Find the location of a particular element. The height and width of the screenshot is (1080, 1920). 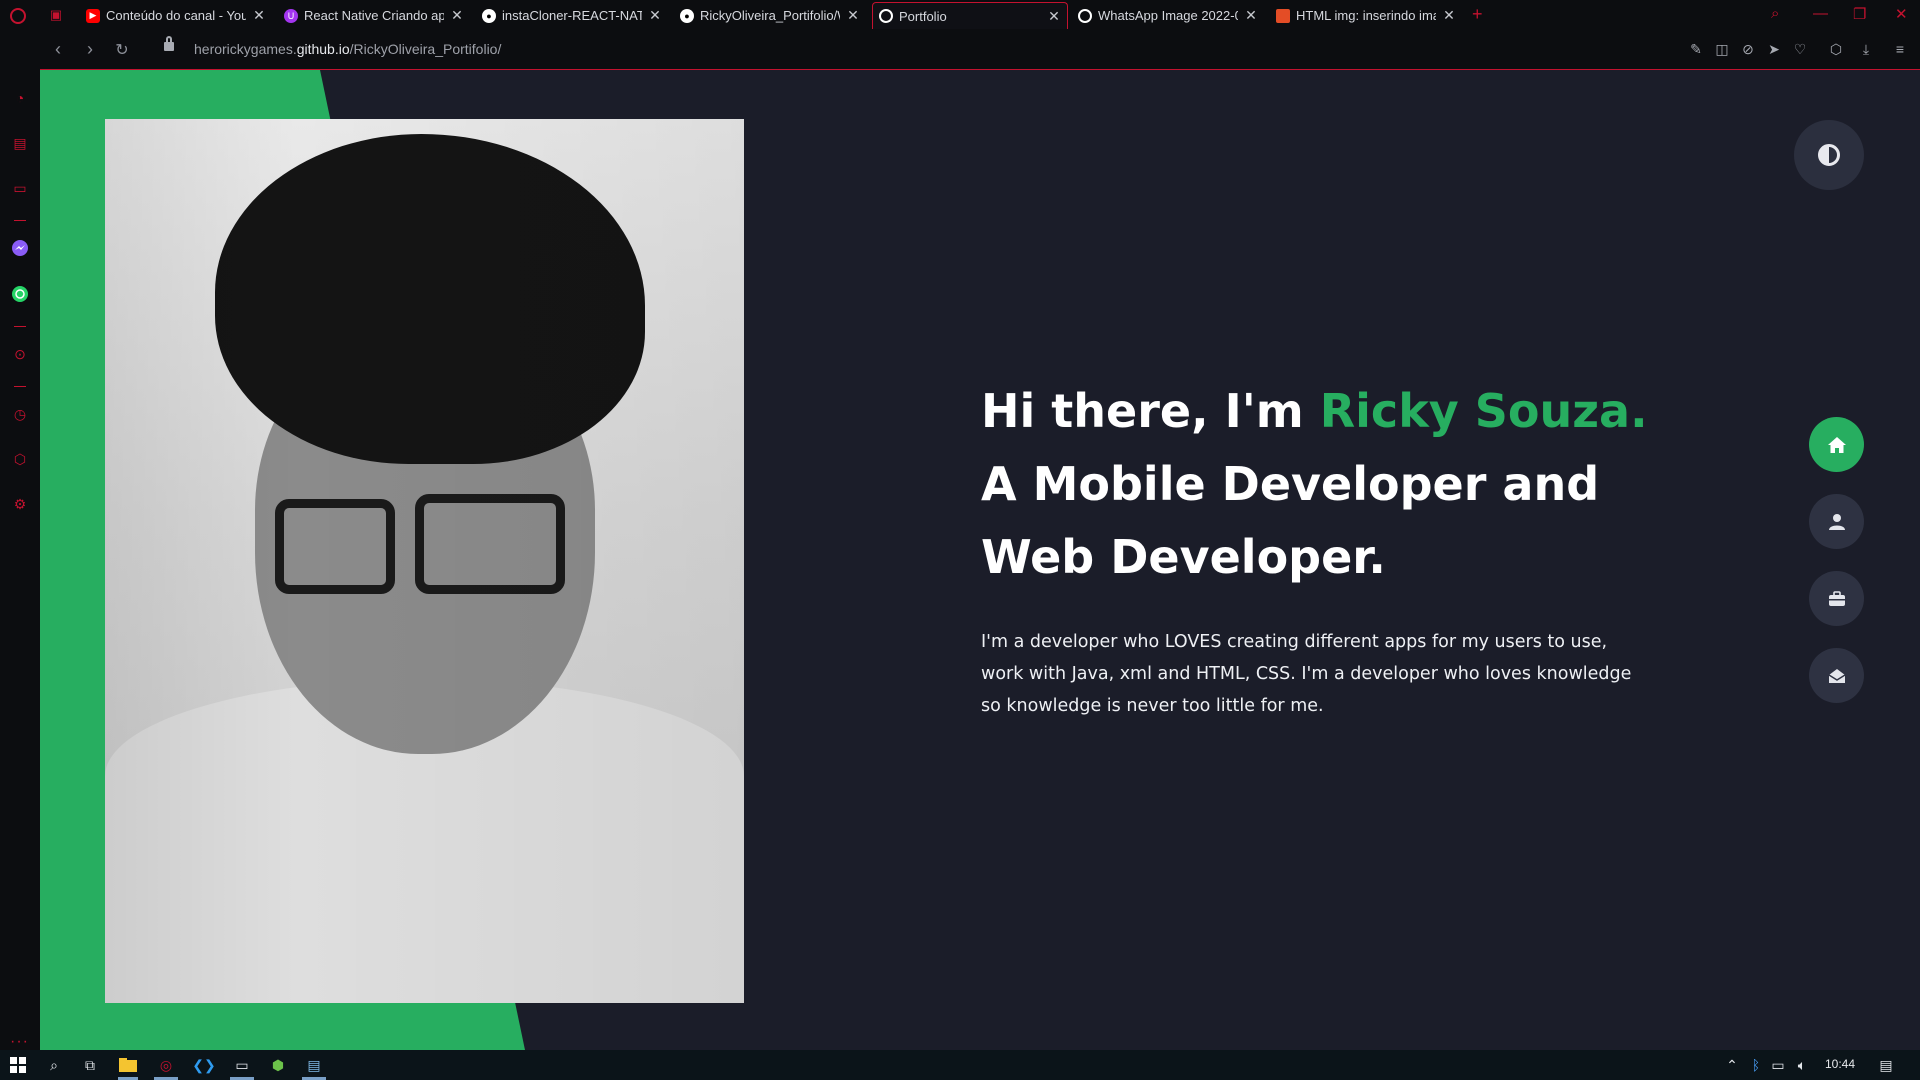

player-icon: ⊙ is located at coordinates (20, 354).